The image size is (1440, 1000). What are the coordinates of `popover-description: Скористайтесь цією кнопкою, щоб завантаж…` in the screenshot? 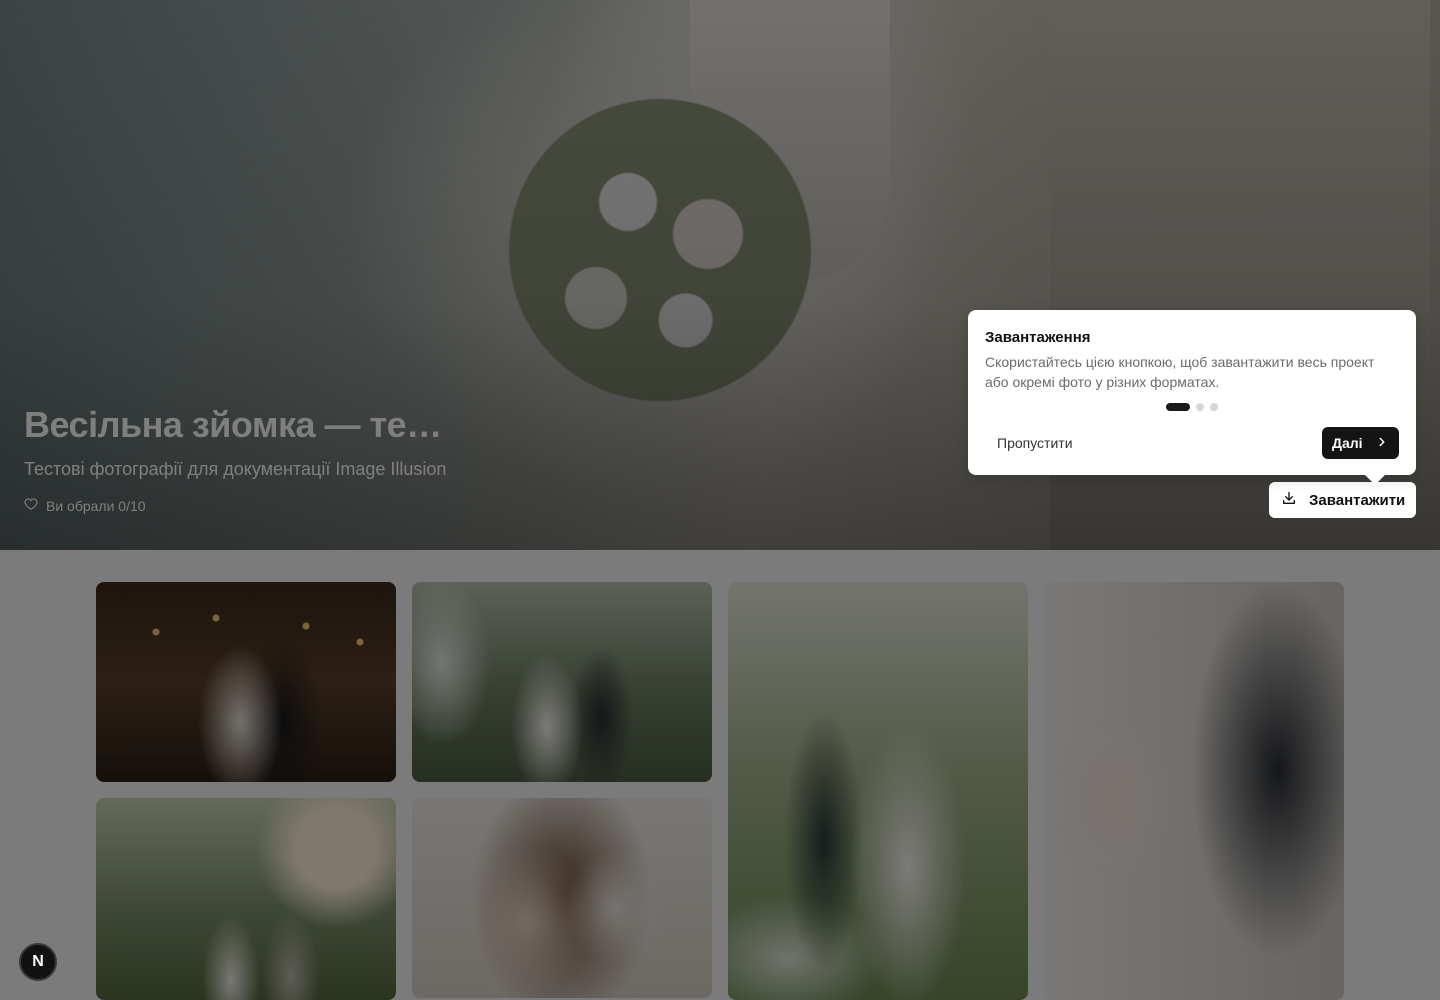 It's located at (1180, 372).